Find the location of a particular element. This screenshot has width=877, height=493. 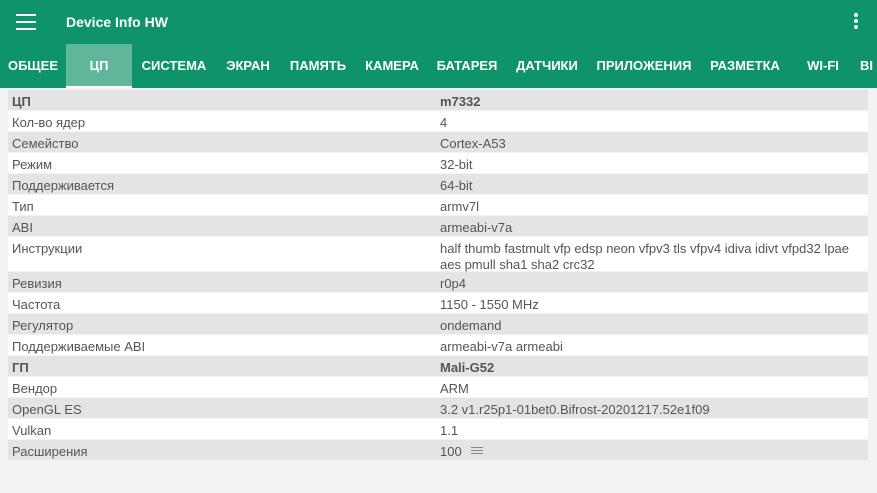

row-value: 64-bit is located at coordinates (456, 185).